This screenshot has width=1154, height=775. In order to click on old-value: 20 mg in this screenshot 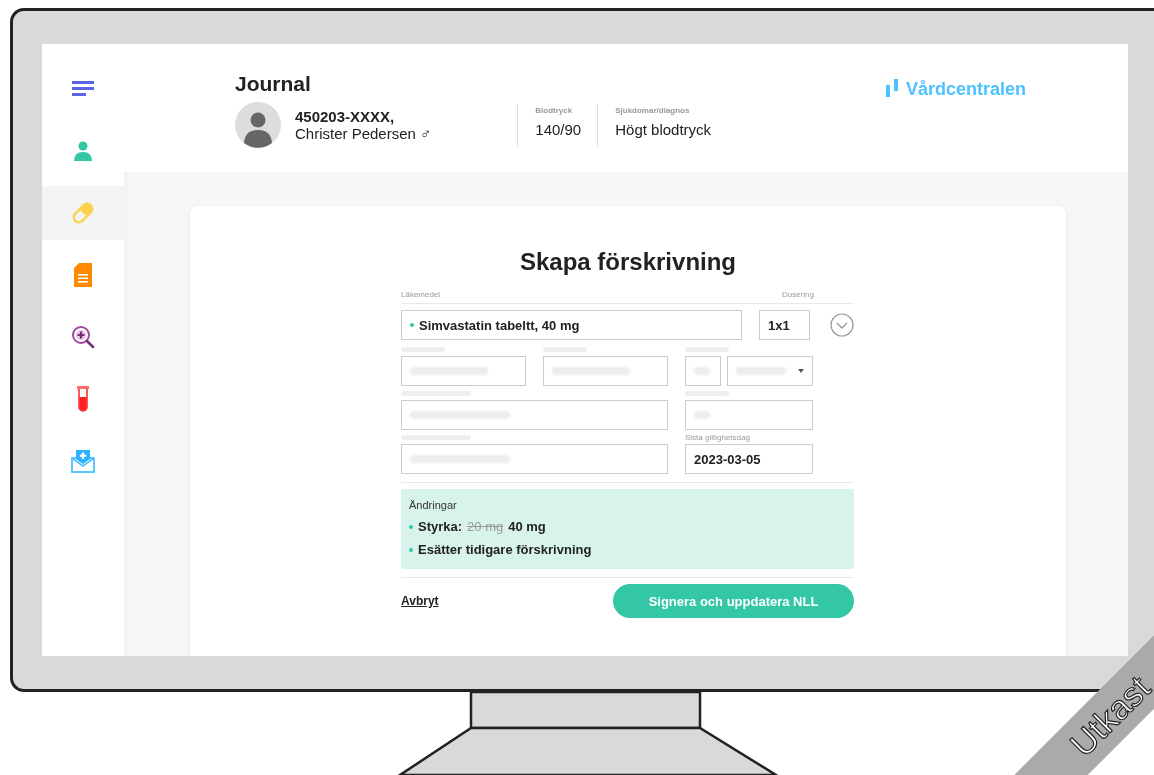, I will do `click(485, 526)`.